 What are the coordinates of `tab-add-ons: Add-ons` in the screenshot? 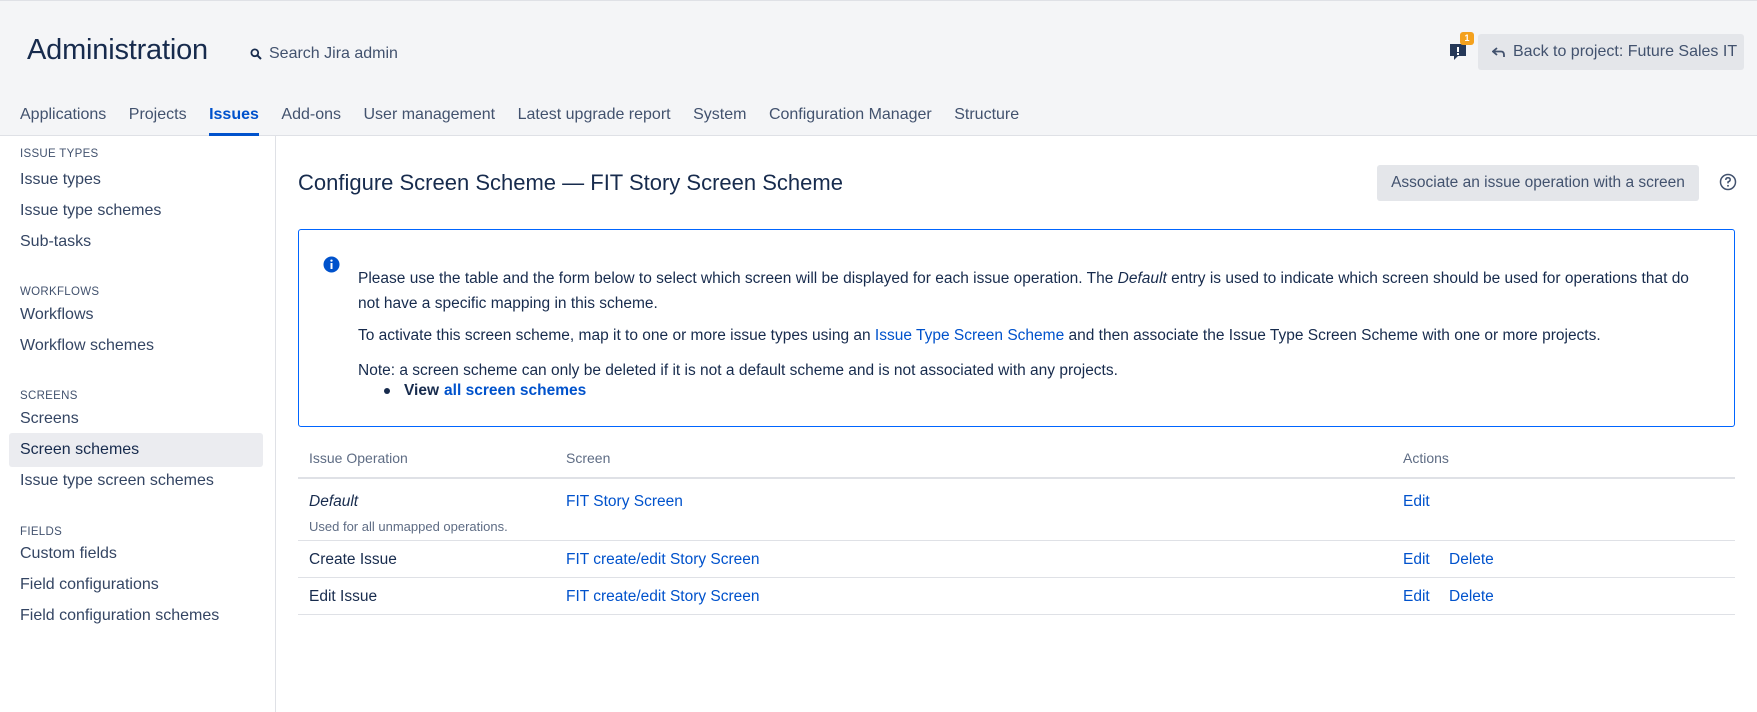 It's located at (311, 117).